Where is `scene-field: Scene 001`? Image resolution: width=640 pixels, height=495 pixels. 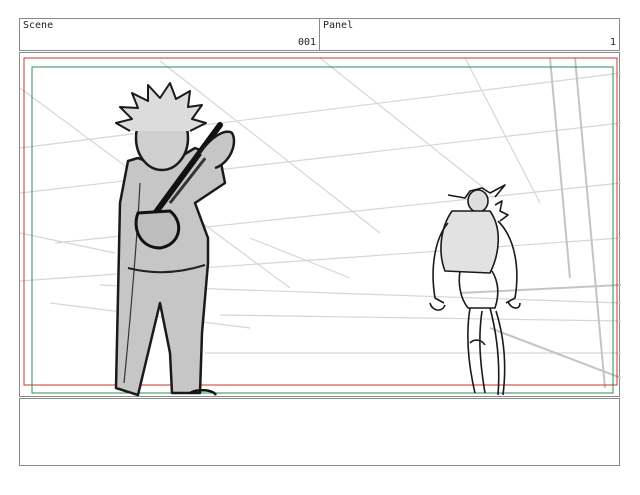
scene-field: Scene 001 is located at coordinates (169, 34).